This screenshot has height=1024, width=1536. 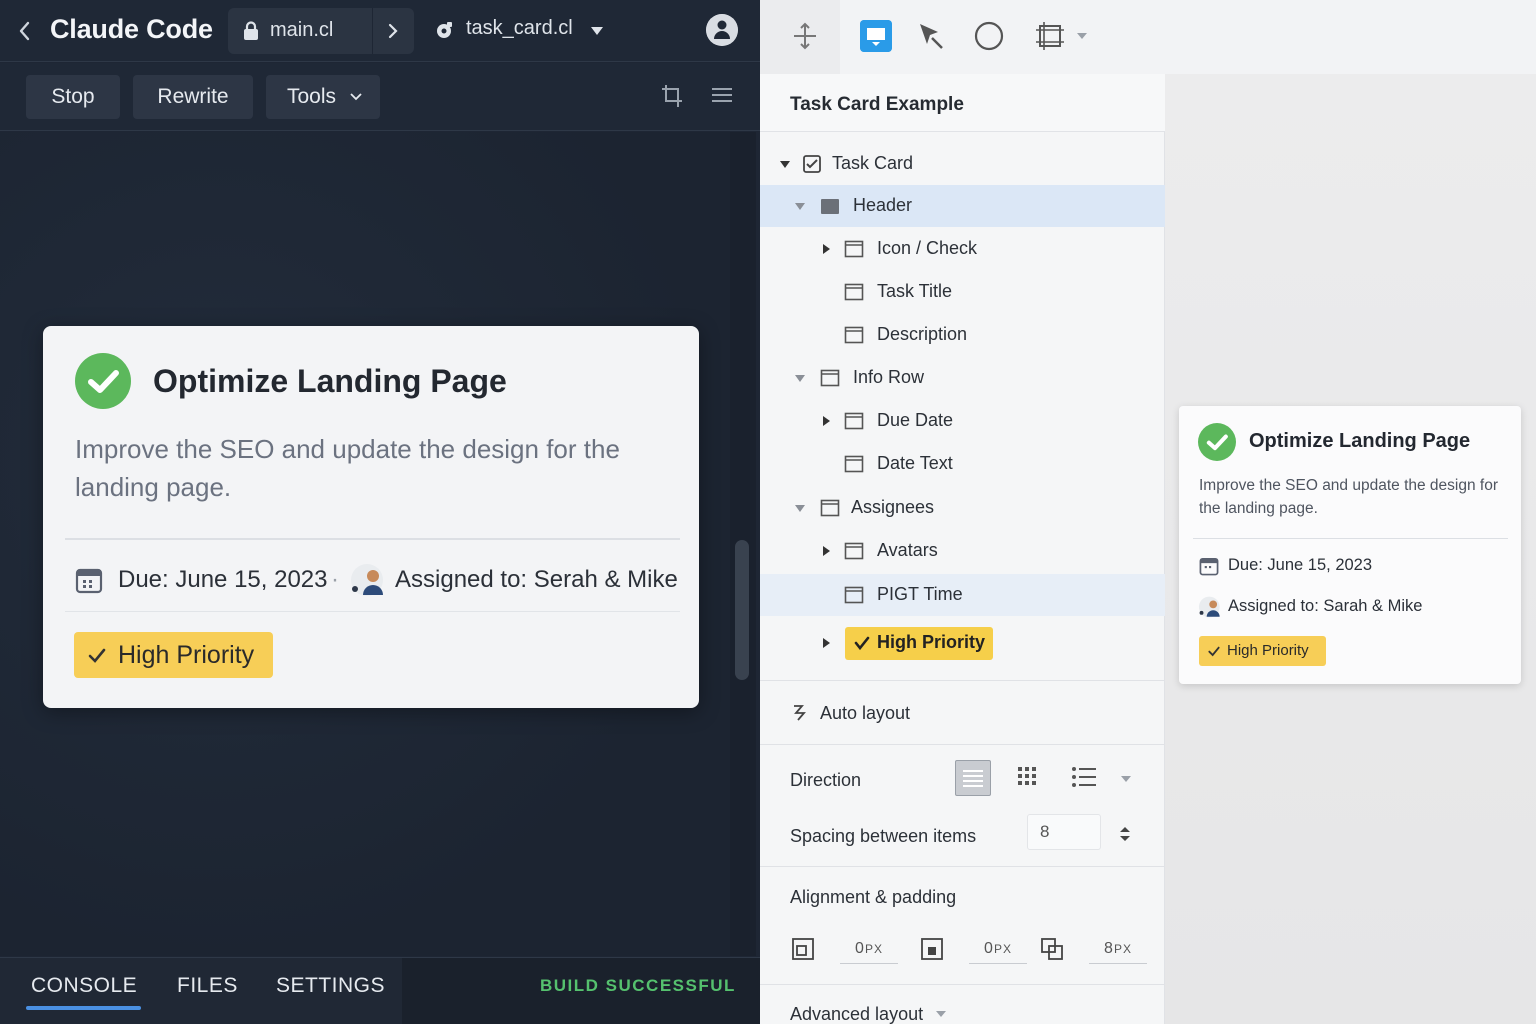 I want to click on layer-icon-check: Icon / Check, so click(x=962, y=249).